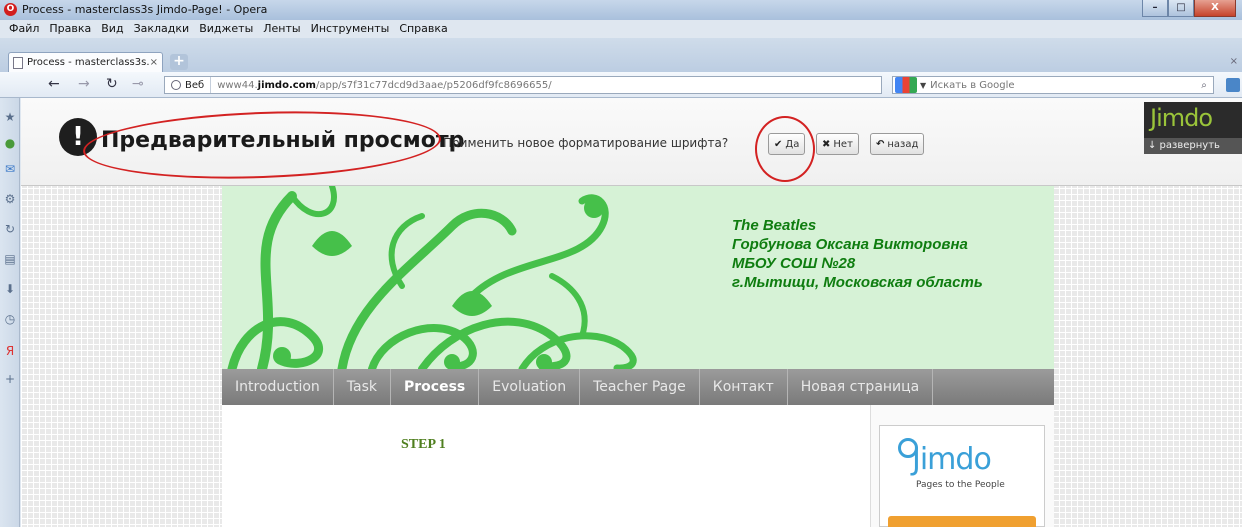  I want to click on step-heading: STEP 1, so click(423, 444).